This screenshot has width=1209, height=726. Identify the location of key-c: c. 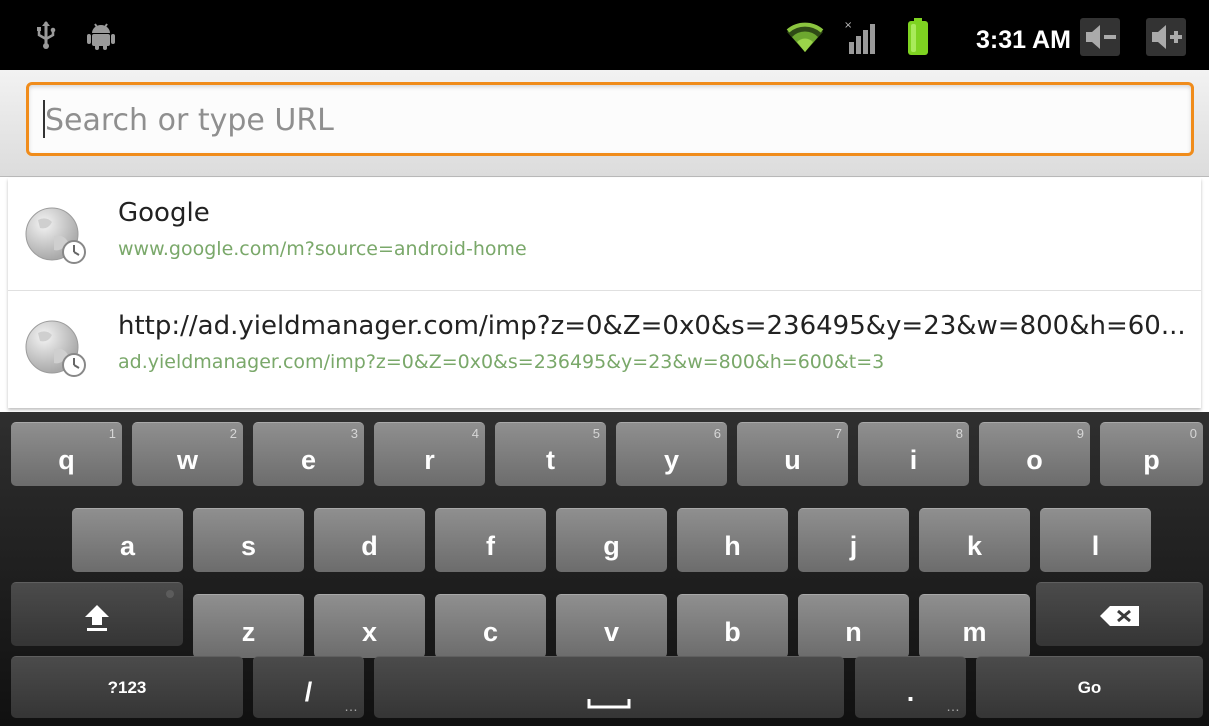
(490, 626).